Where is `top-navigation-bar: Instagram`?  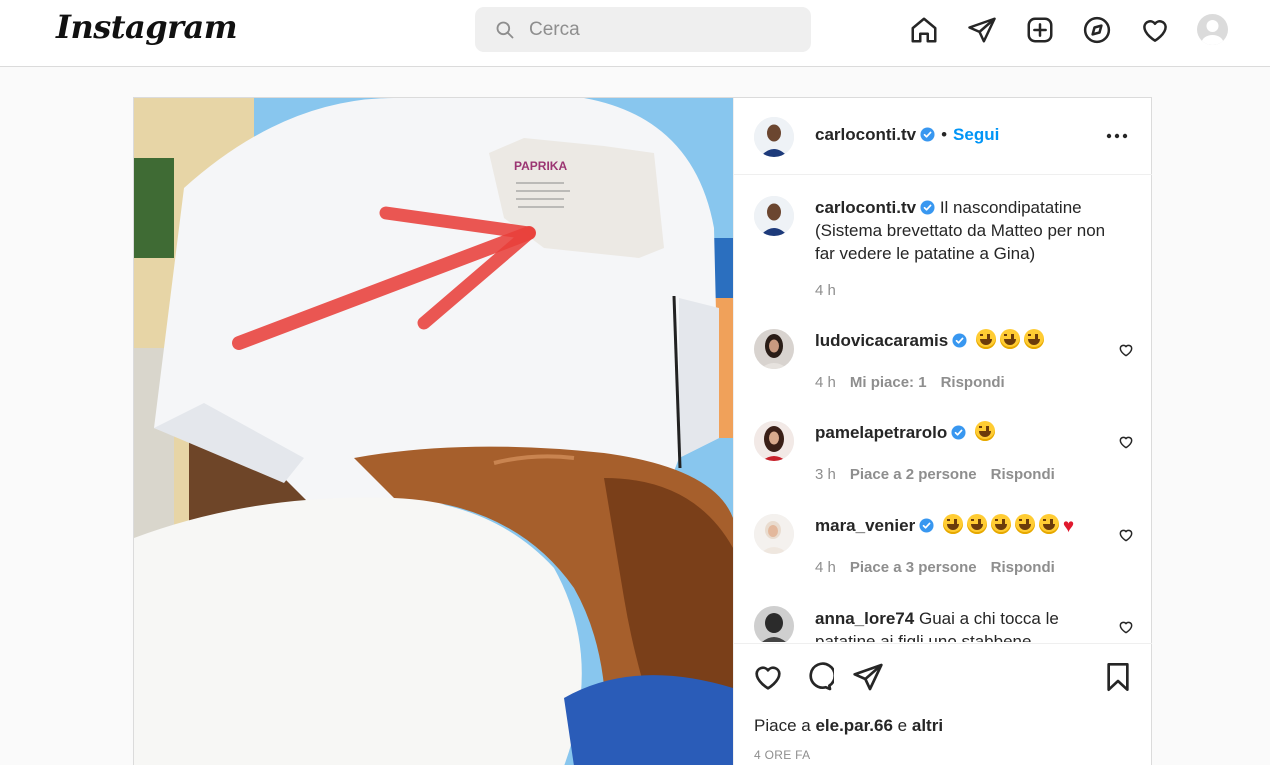
top-navigation-bar: Instagram is located at coordinates (635, 33).